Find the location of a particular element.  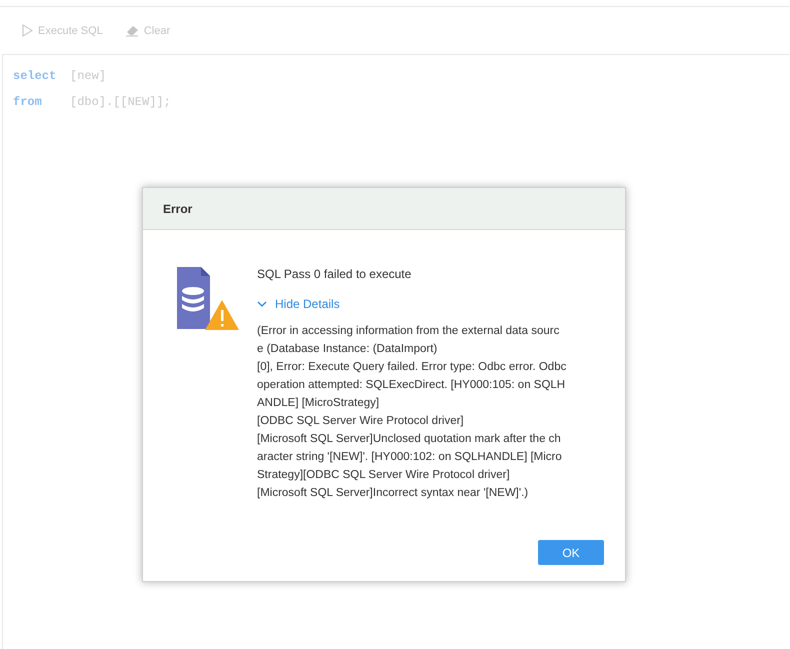

hide-details-link: Hide Details is located at coordinates (411, 304).